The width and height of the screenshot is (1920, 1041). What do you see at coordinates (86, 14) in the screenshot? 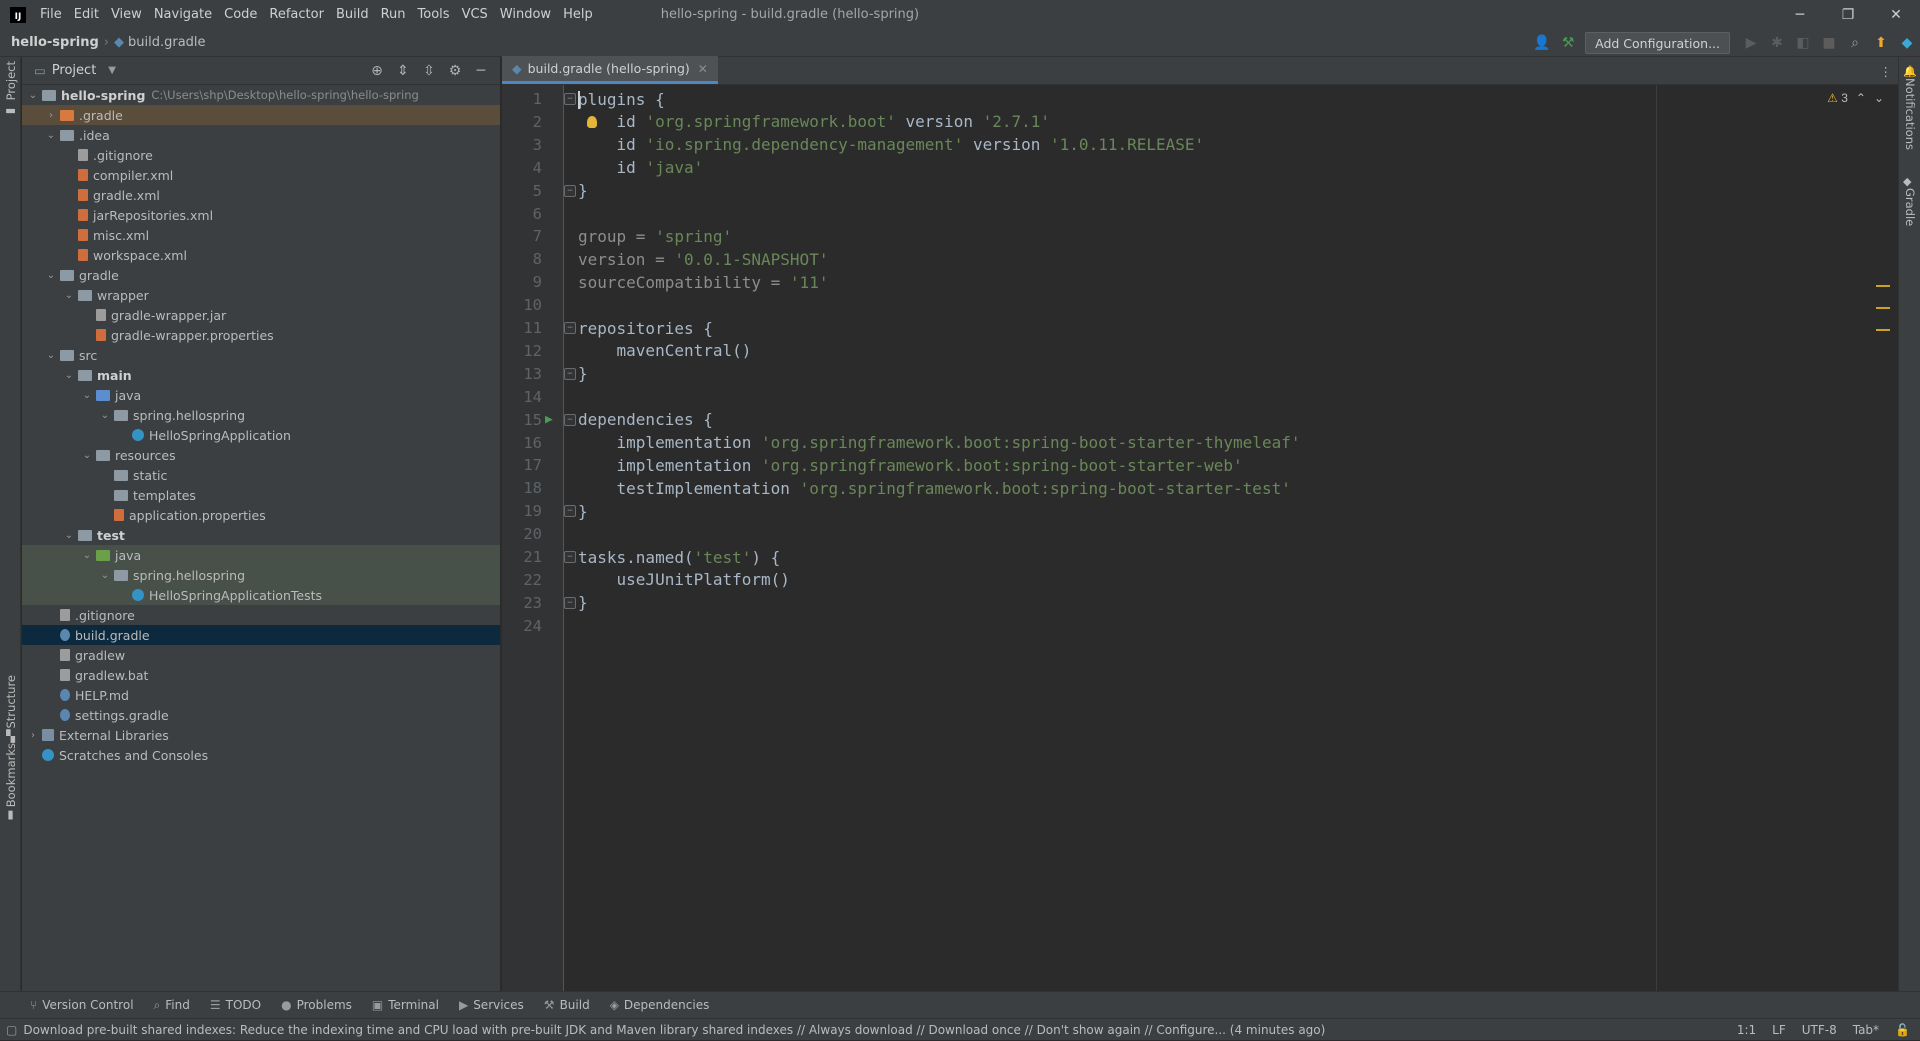
I see `menu-edit: Edit` at bounding box center [86, 14].